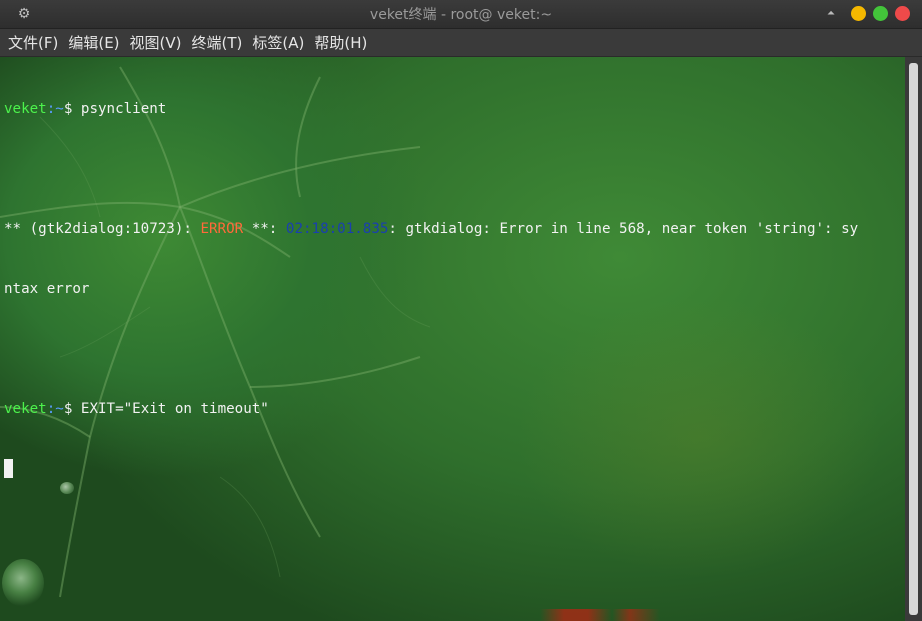 The height and width of the screenshot is (621, 922). Describe the element at coordinates (8, 468) in the screenshot. I see `text-cursor` at that location.